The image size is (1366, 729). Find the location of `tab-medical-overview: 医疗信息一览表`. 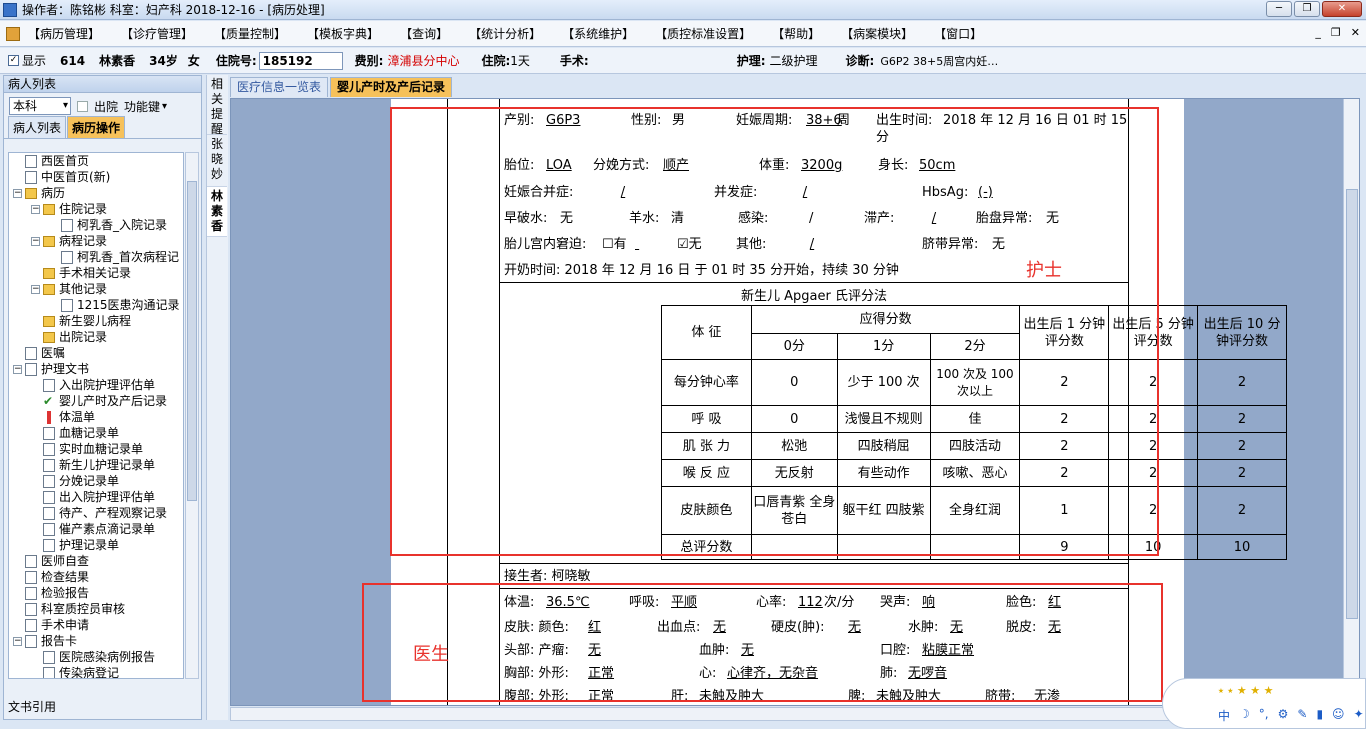

tab-medical-overview: 医疗信息一览表 is located at coordinates (279, 87).